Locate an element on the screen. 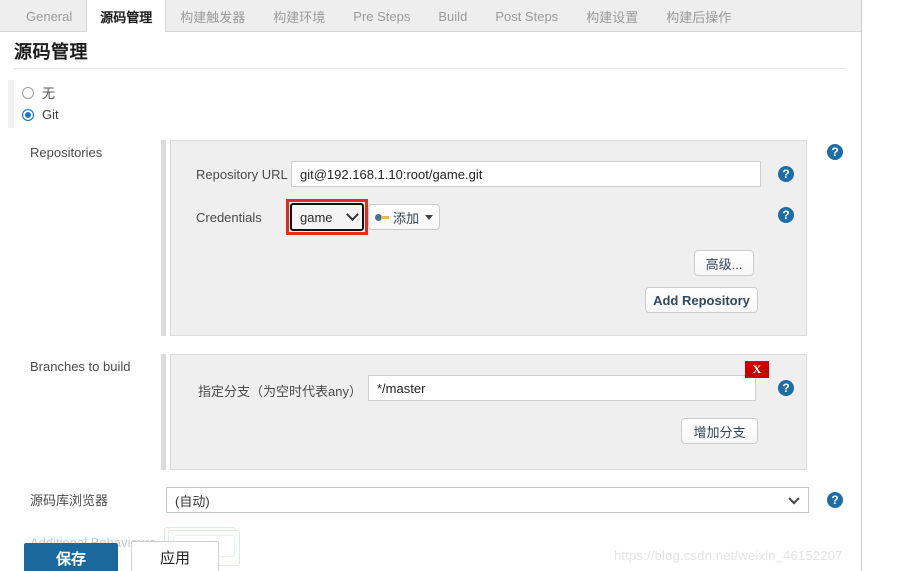 The width and height of the screenshot is (897, 571). apply-button-label: 应用 is located at coordinates (174, 558).